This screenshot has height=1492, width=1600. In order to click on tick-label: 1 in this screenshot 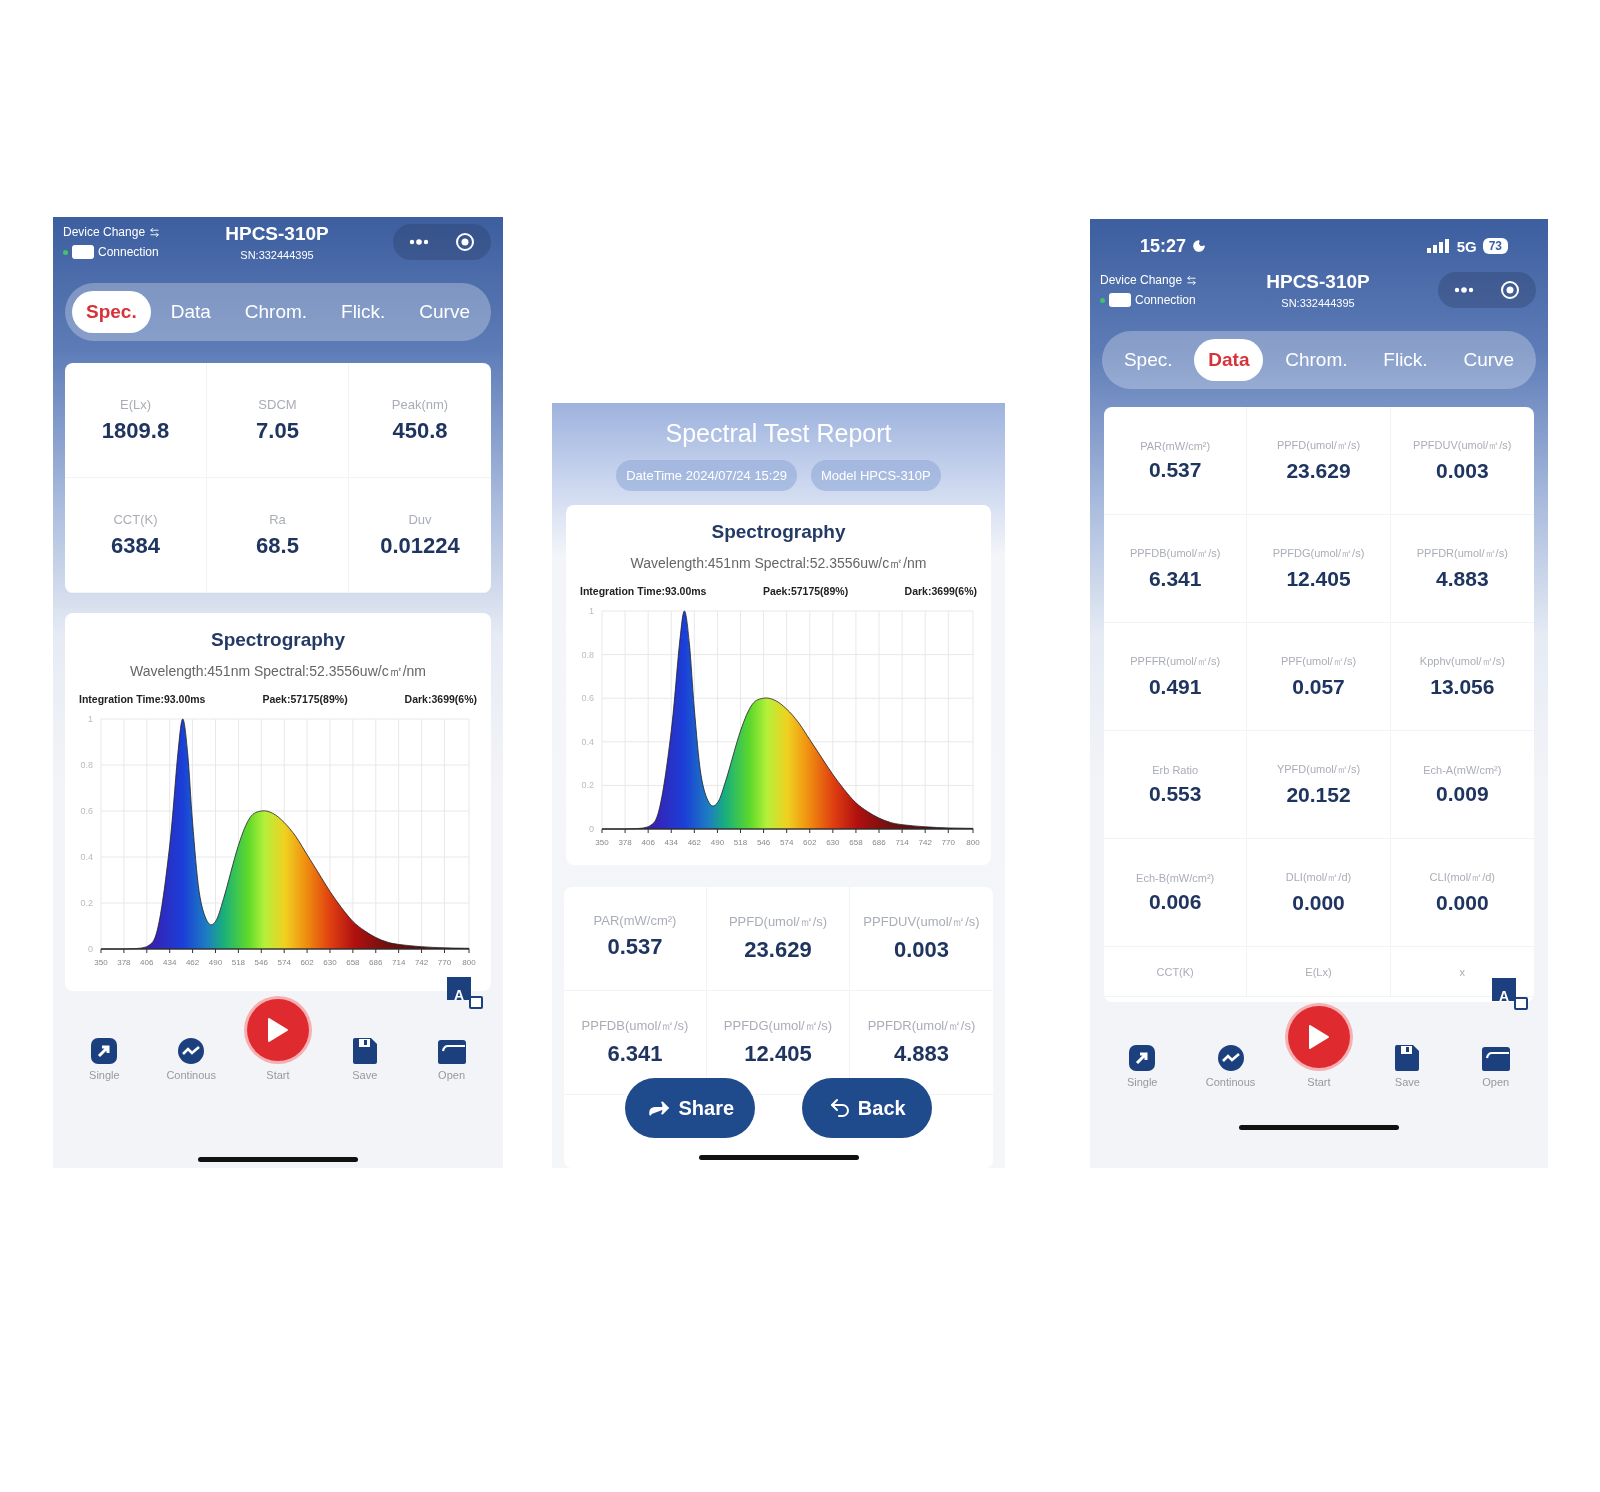, I will do `click(591, 611)`.